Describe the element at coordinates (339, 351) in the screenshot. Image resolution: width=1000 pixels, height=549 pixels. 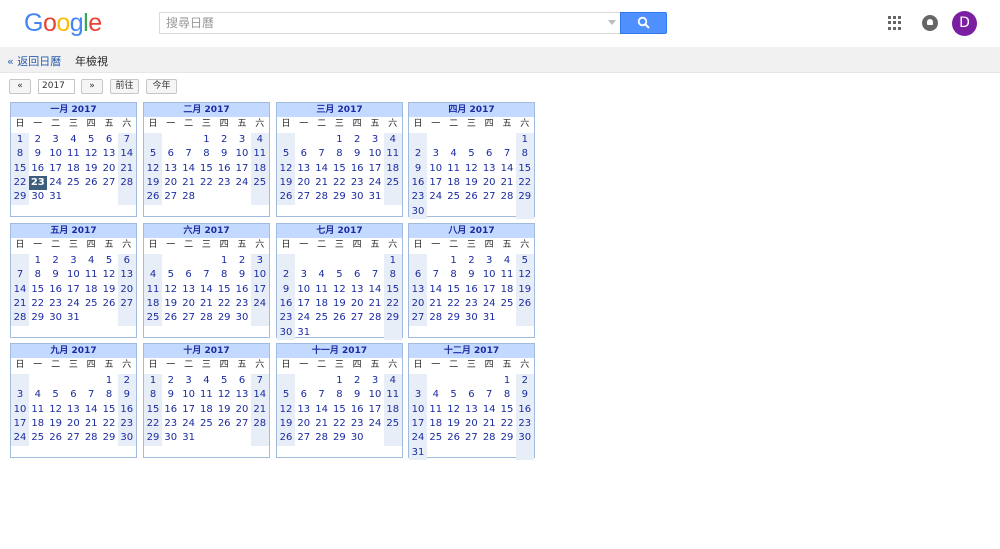
I see `month-title: 十一月 2017` at that location.